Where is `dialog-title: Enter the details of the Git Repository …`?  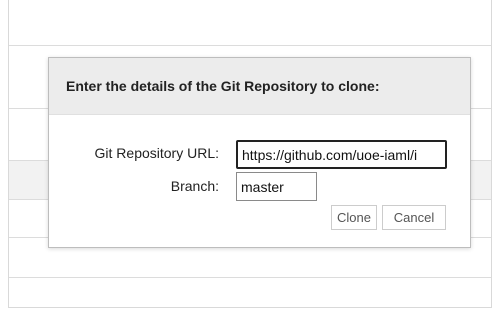
dialog-title: Enter the details of the Git Repository … is located at coordinates (223, 86).